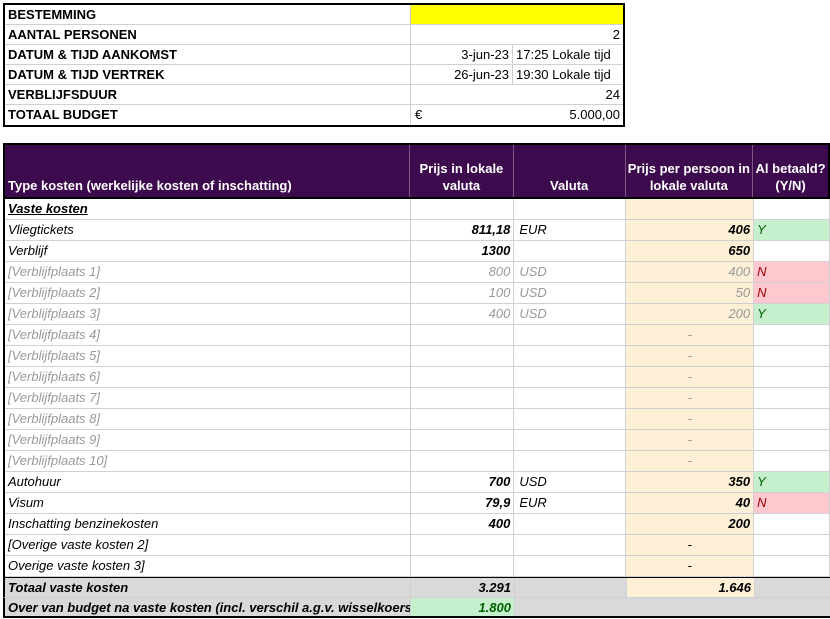 The height and width of the screenshot is (619, 830). Describe the element at coordinates (462, 171) in the screenshot. I see `header-prijs-lokaal: Prijs in lokale valuta` at that location.